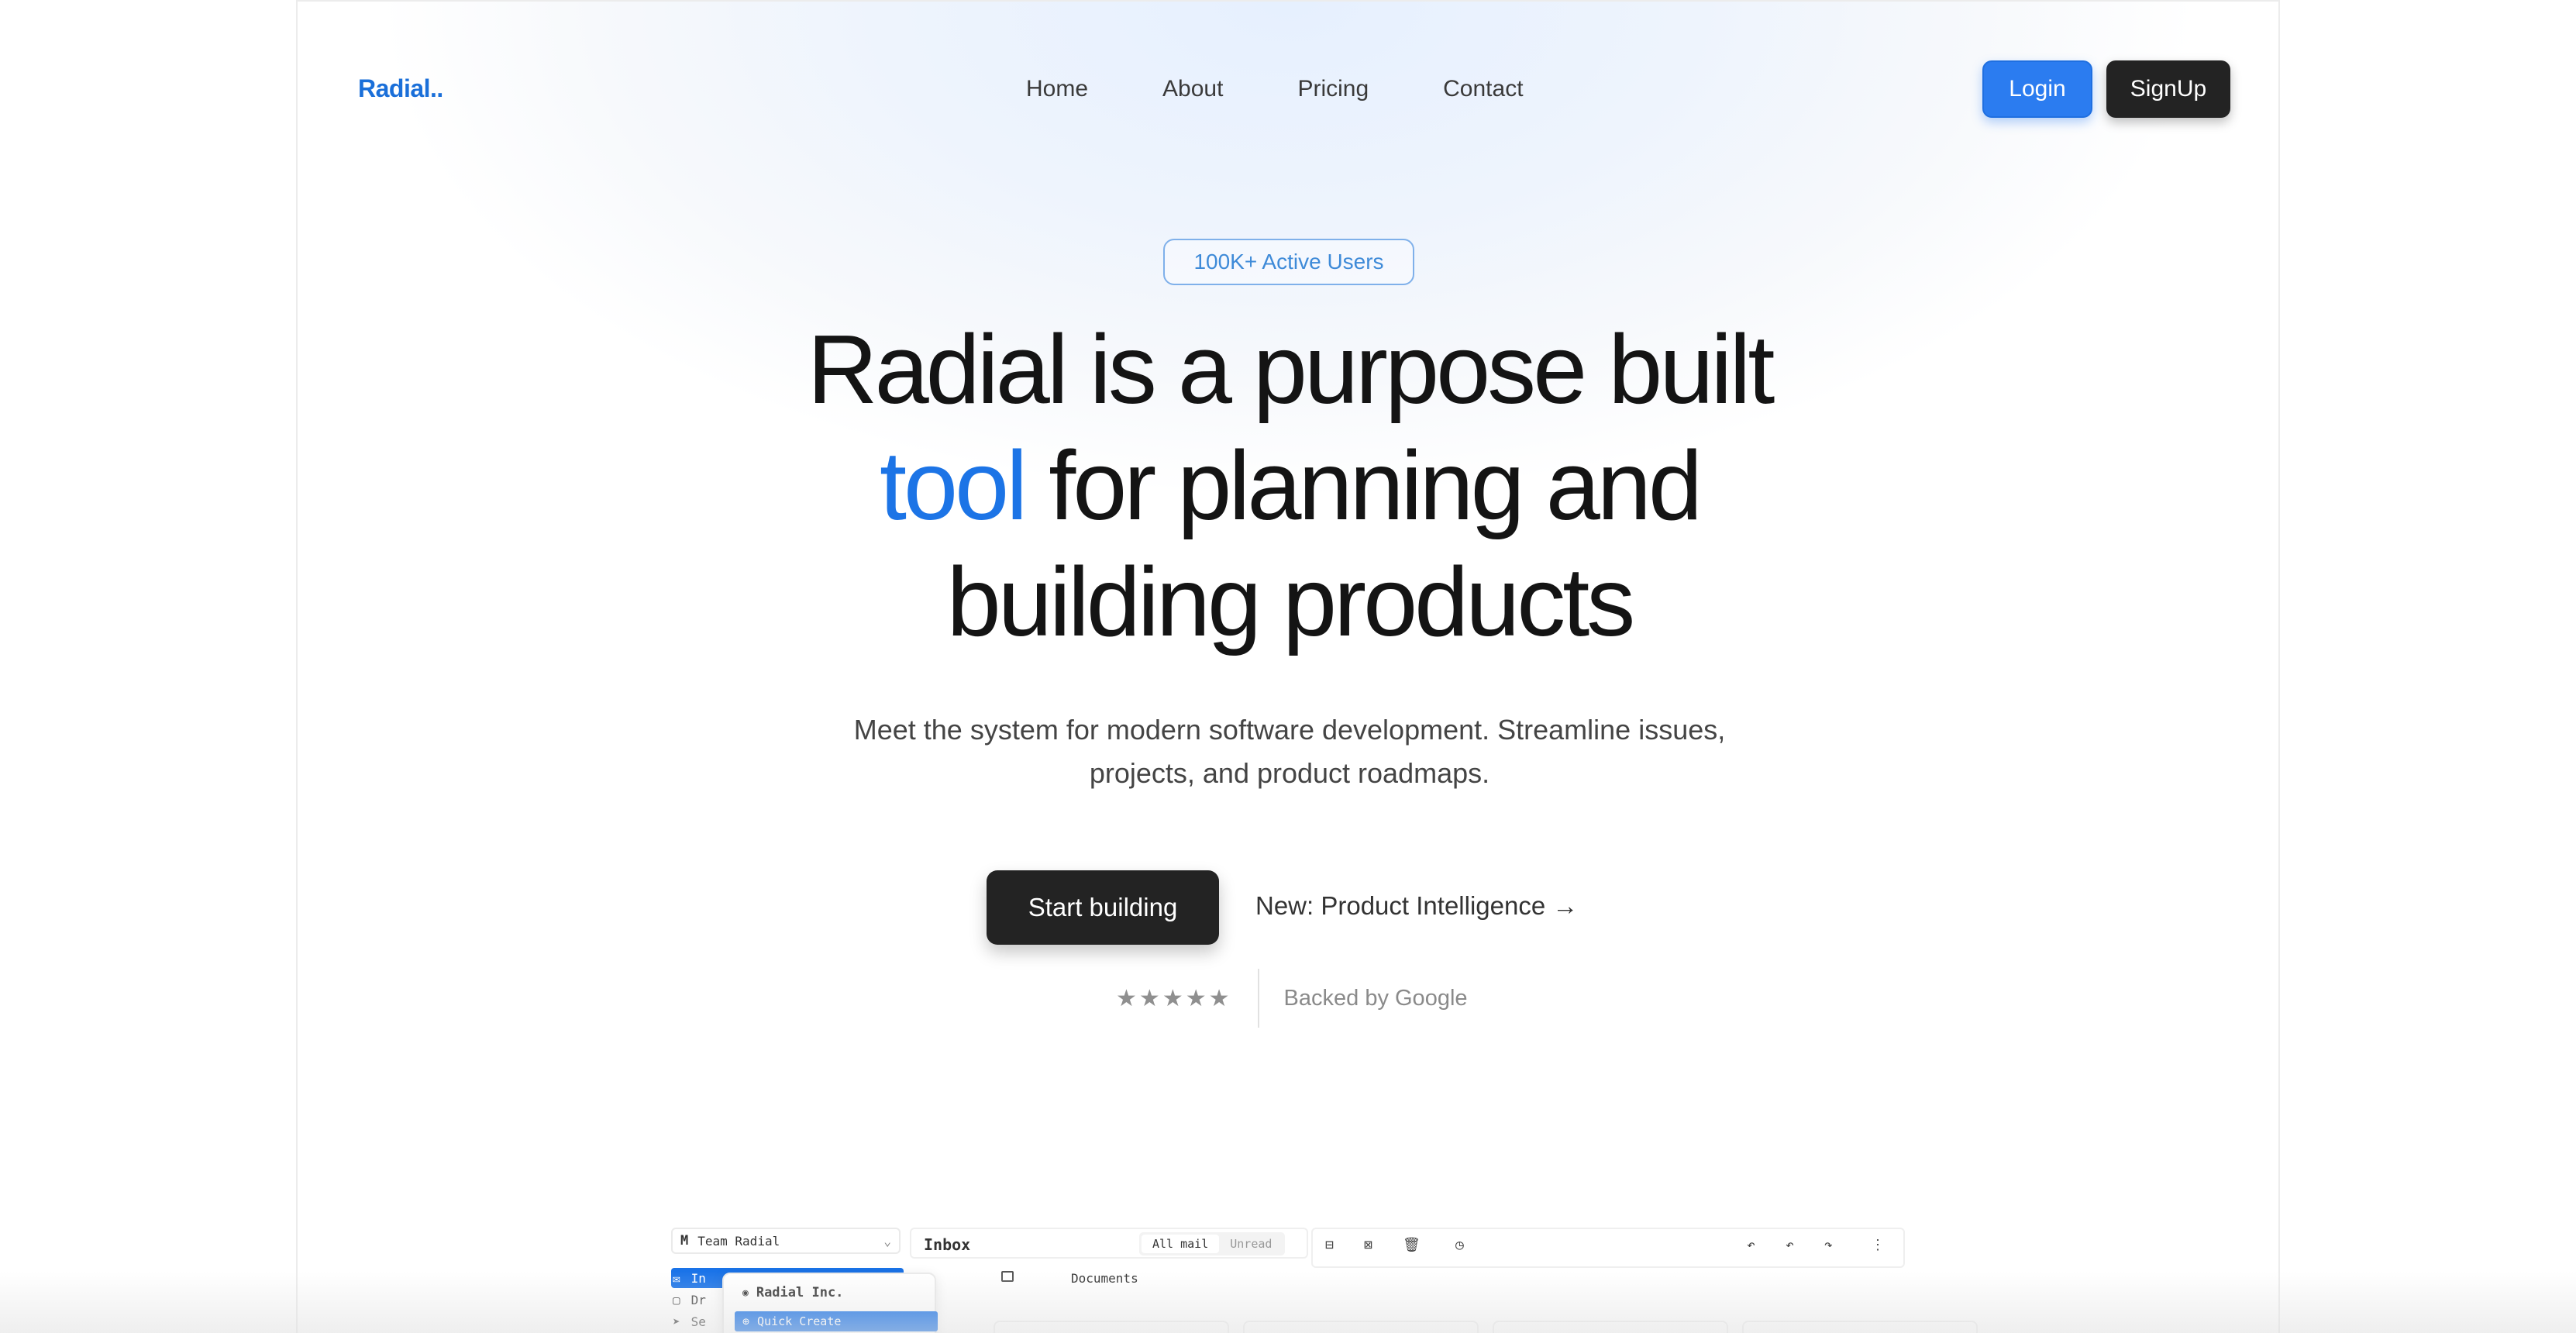 The image size is (2576, 1333). I want to click on mail-filter-tabs: All mail Unread, so click(1212, 1244).